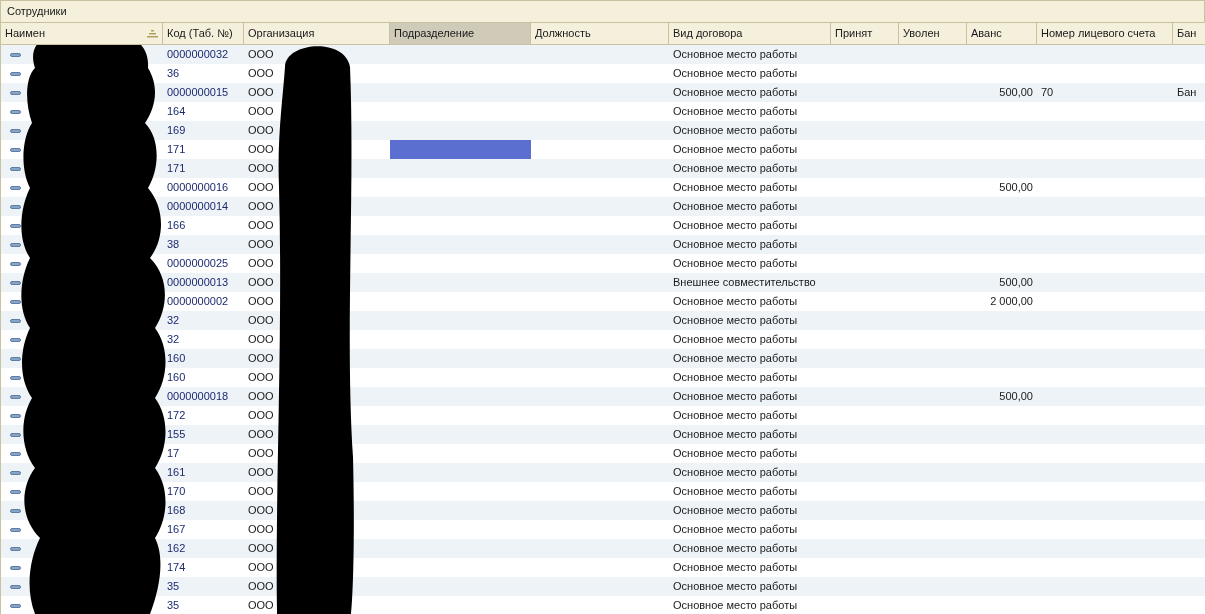 Image resolution: width=1205 pixels, height=614 pixels. Describe the element at coordinates (176, 549) in the screenshot. I see `table-cell-text: 162` at that location.